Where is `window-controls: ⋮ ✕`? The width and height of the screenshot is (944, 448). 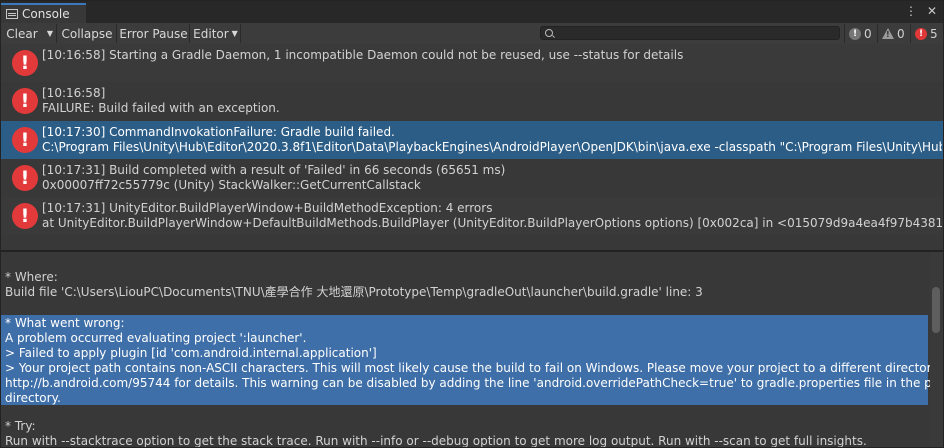
window-controls: ⋮ ✕ is located at coordinates (921, 11).